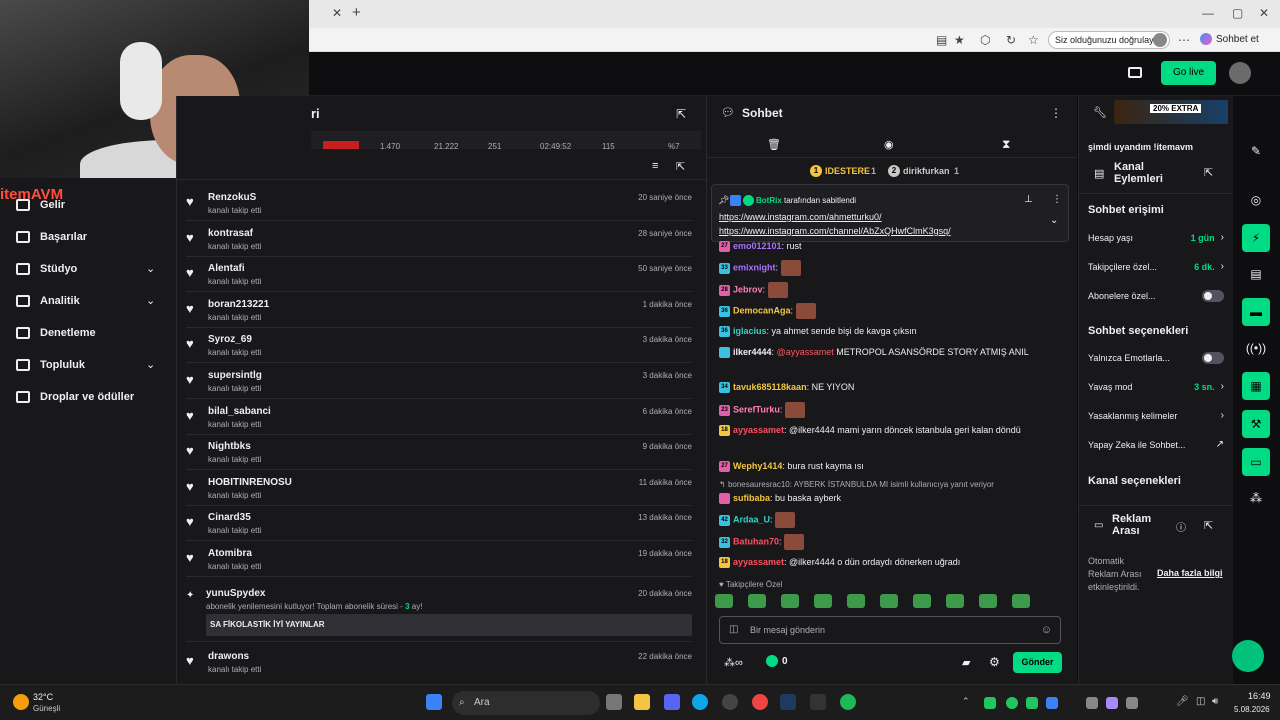  What do you see at coordinates (700, 702) in the screenshot?
I see `edge-icon` at bounding box center [700, 702].